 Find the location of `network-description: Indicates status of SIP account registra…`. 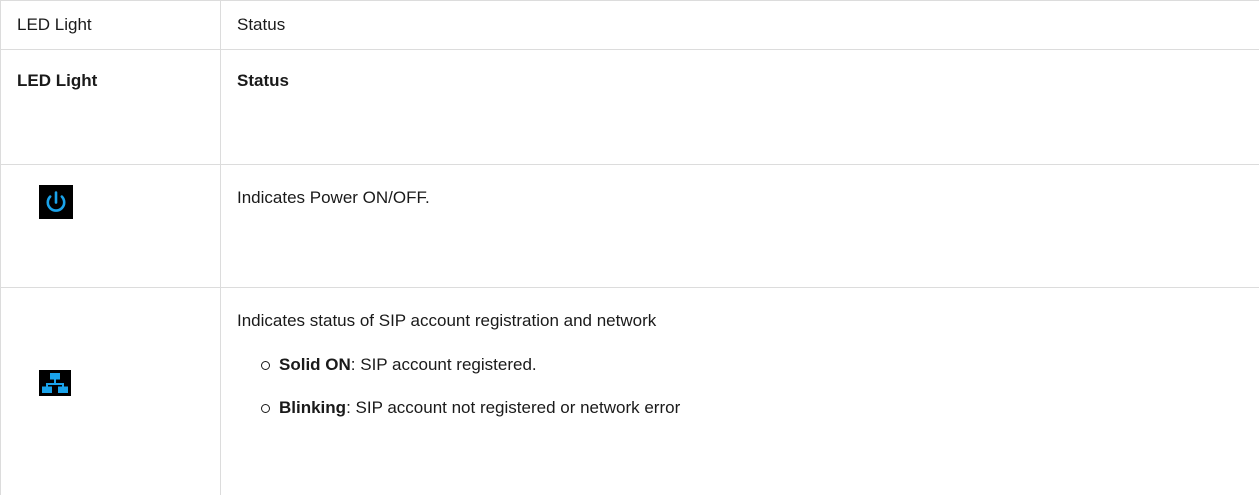

network-description: Indicates status of SIP account registra… is located at coordinates (748, 321).